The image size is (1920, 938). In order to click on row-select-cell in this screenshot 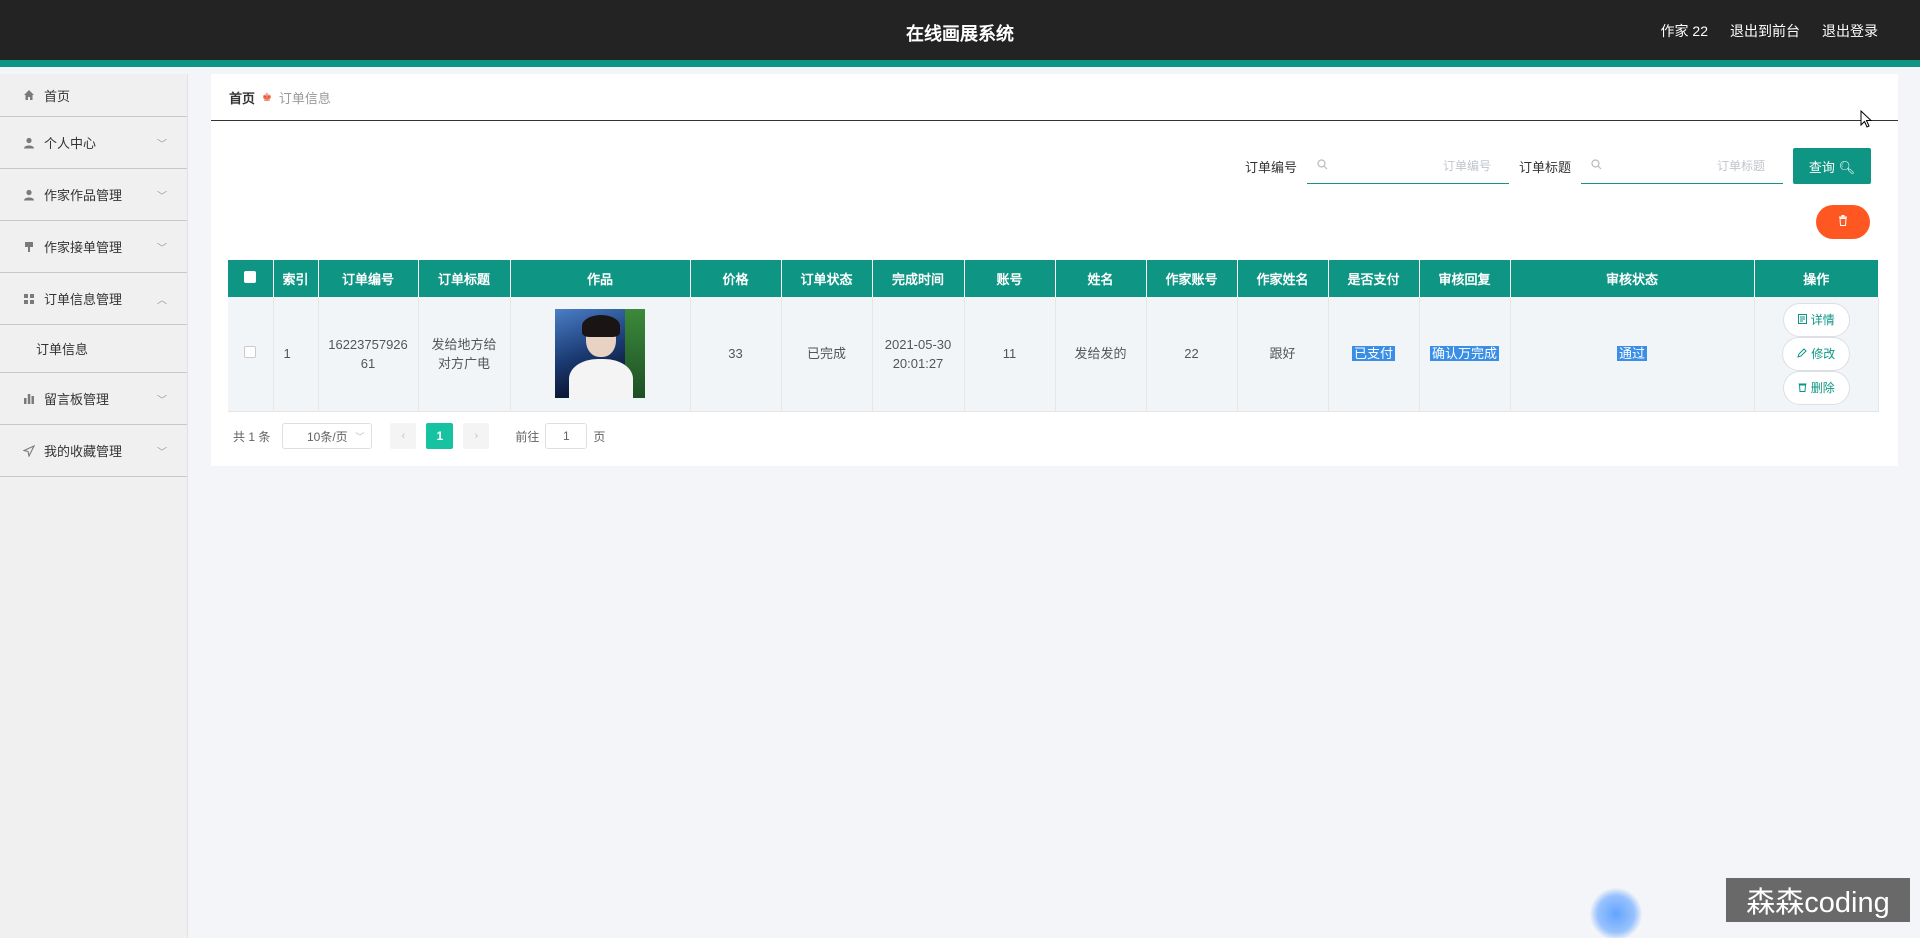, I will do `click(251, 354)`.